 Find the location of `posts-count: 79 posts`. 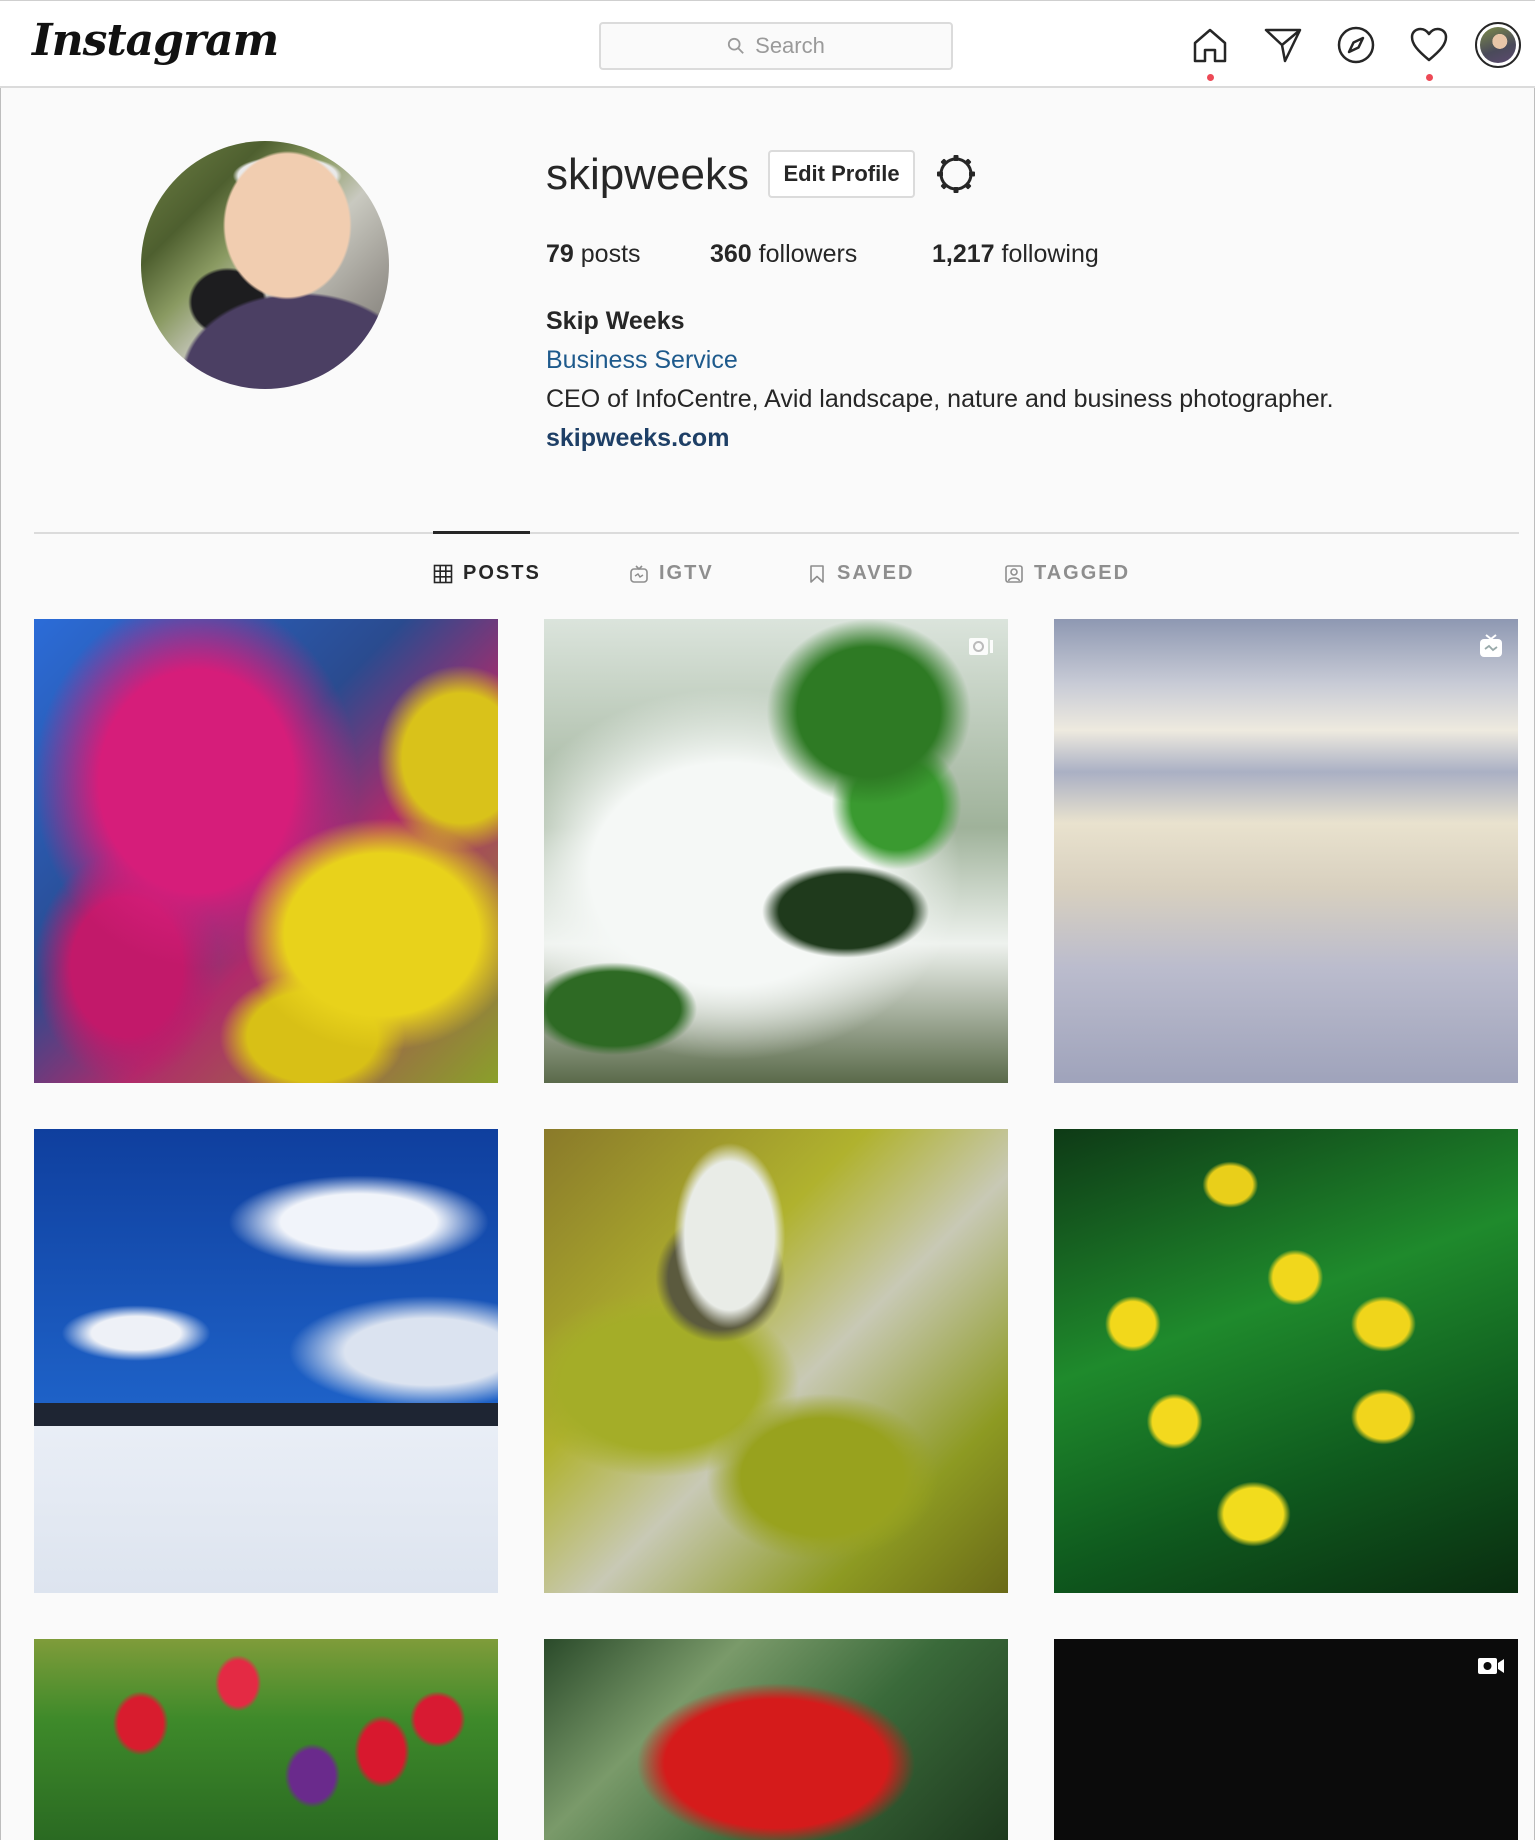

posts-count: 79 posts is located at coordinates (593, 254).